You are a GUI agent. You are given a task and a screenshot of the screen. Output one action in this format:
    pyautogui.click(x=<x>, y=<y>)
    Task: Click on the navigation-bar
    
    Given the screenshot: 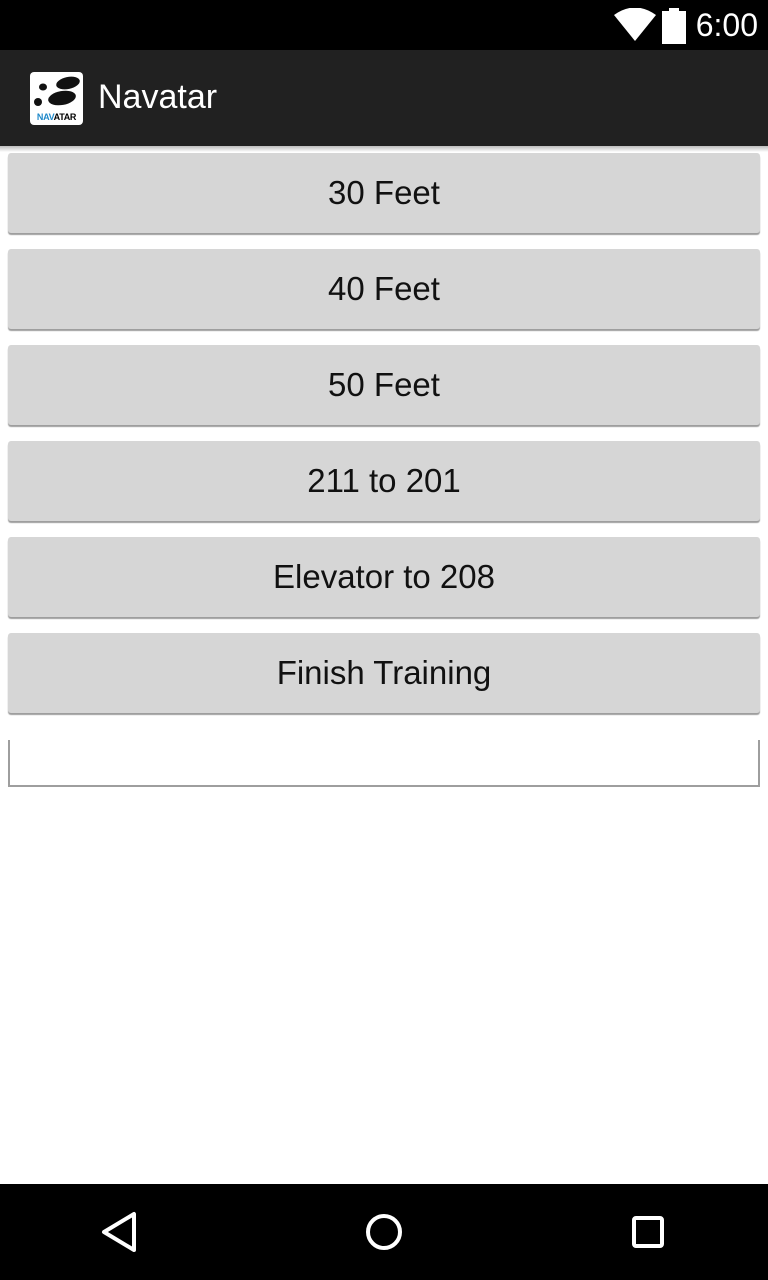 What is the action you would take?
    pyautogui.click(x=384, y=1232)
    